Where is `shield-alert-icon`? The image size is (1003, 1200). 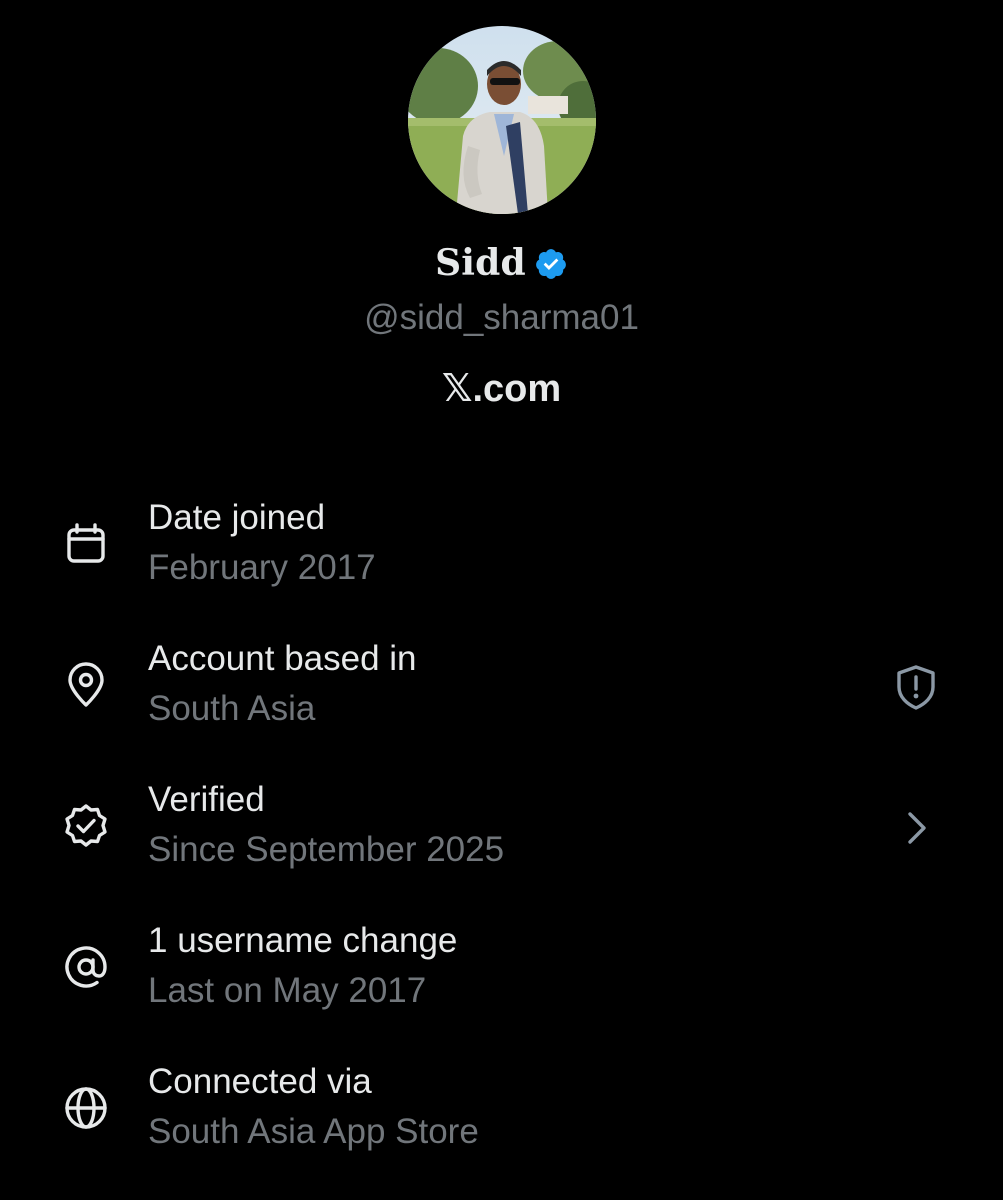 shield-alert-icon is located at coordinates (916, 687).